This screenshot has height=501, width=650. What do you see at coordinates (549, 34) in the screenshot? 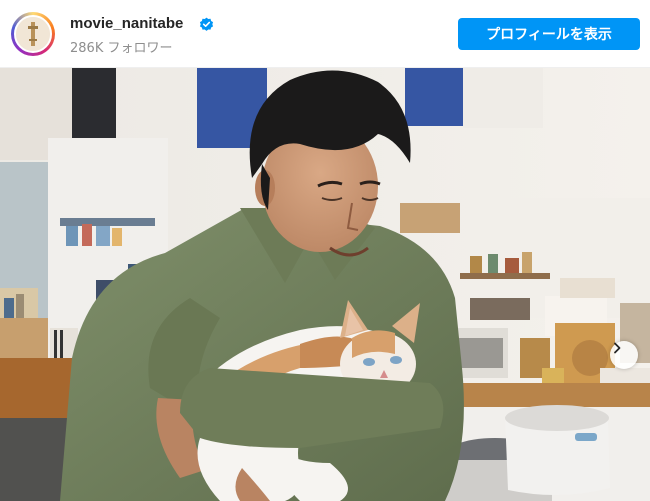
I see `view-profile-button: プロフィールを表示` at bounding box center [549, 34].